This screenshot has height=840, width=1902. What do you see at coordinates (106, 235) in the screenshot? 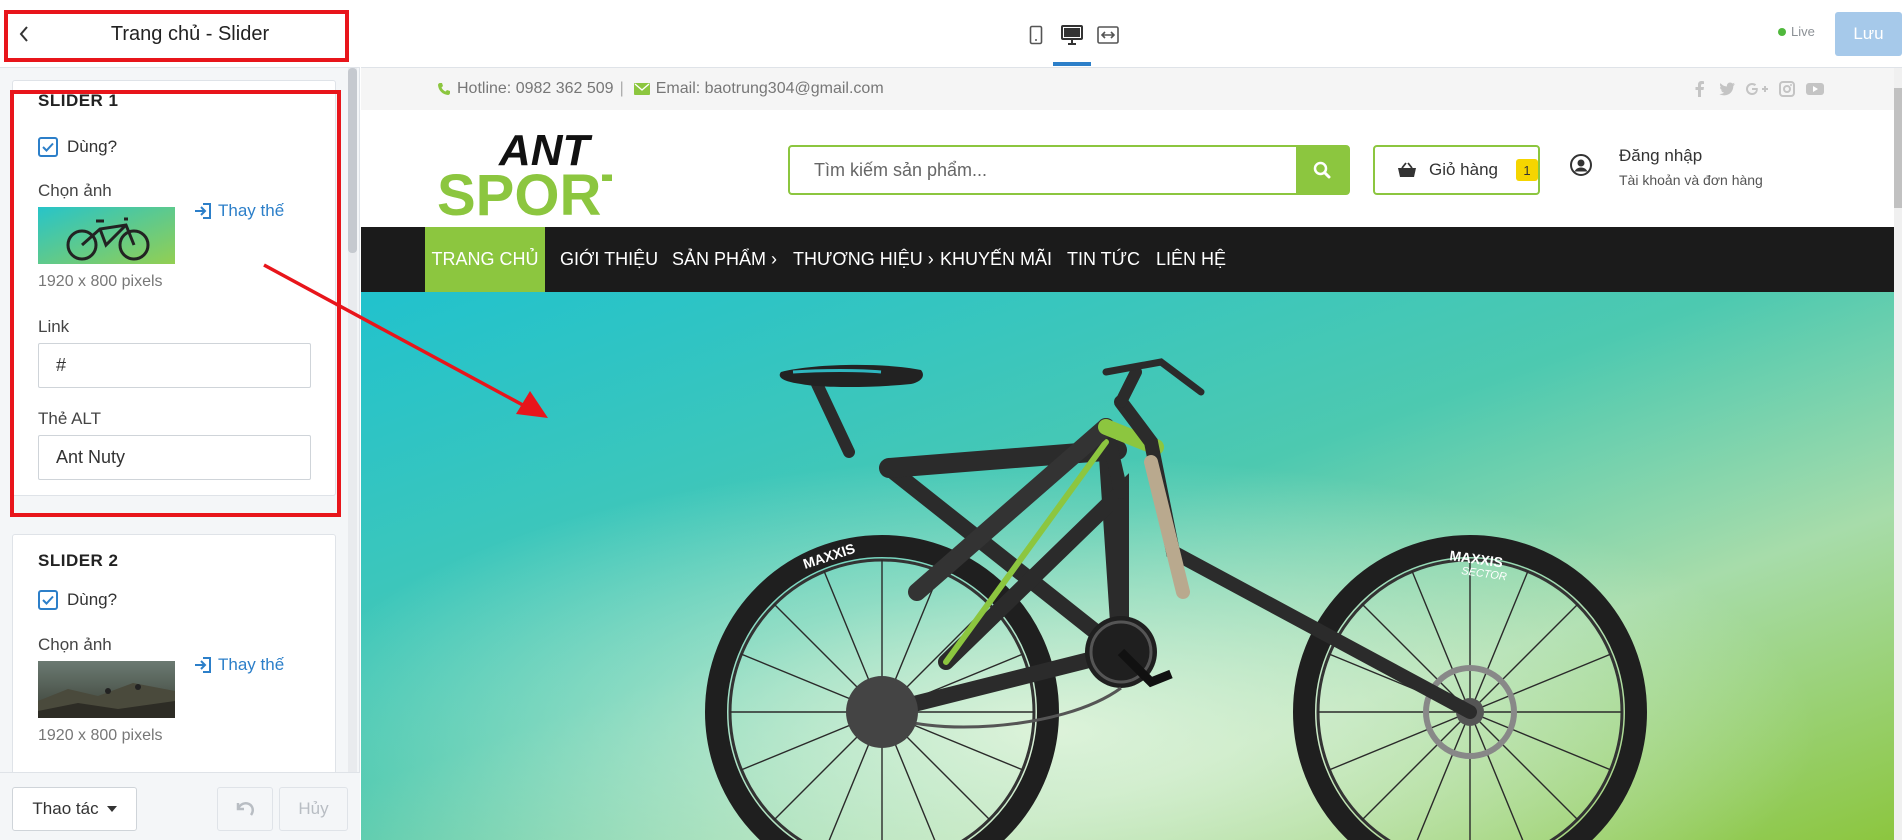
I see `slider-1-thumbnail` at bounding box center [106, 235].